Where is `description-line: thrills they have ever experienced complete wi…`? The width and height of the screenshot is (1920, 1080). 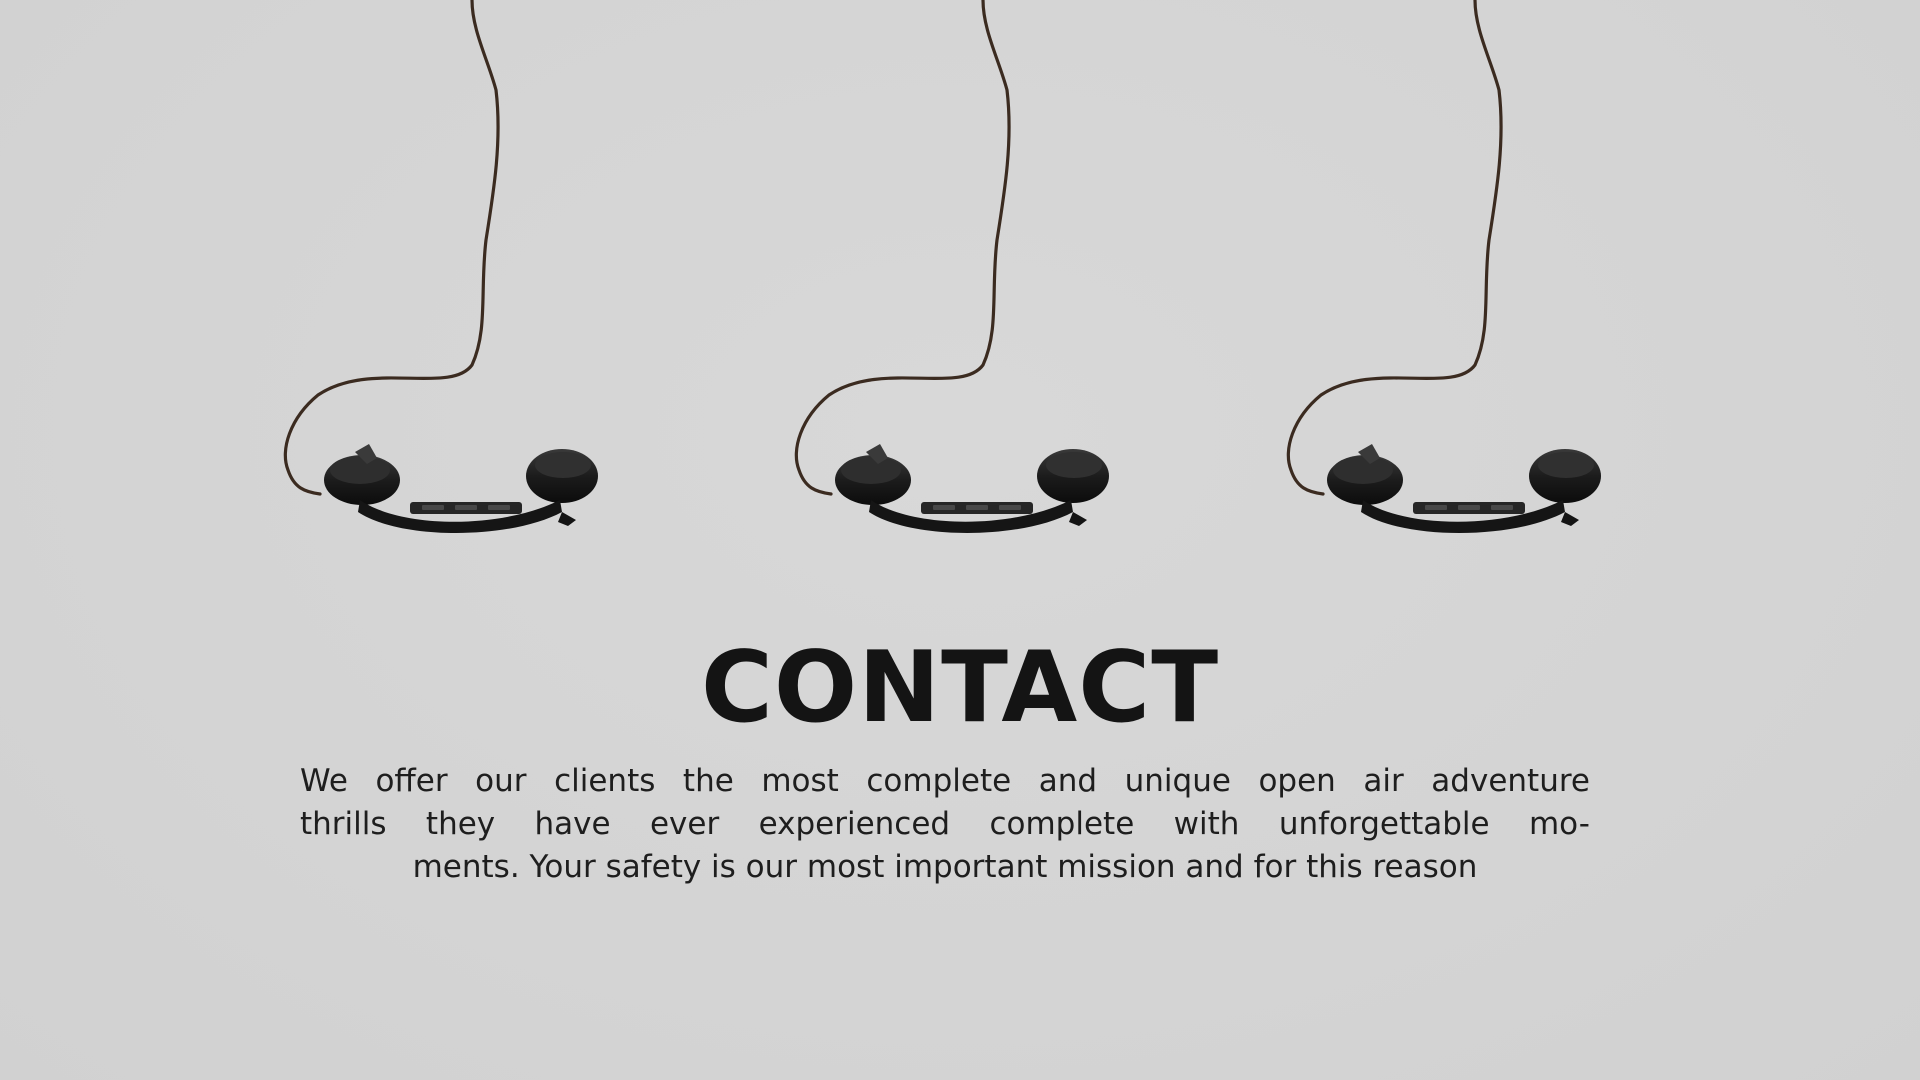 description-line: thrills they have ever experienced complete wi… is located at coordinates (945, 824).